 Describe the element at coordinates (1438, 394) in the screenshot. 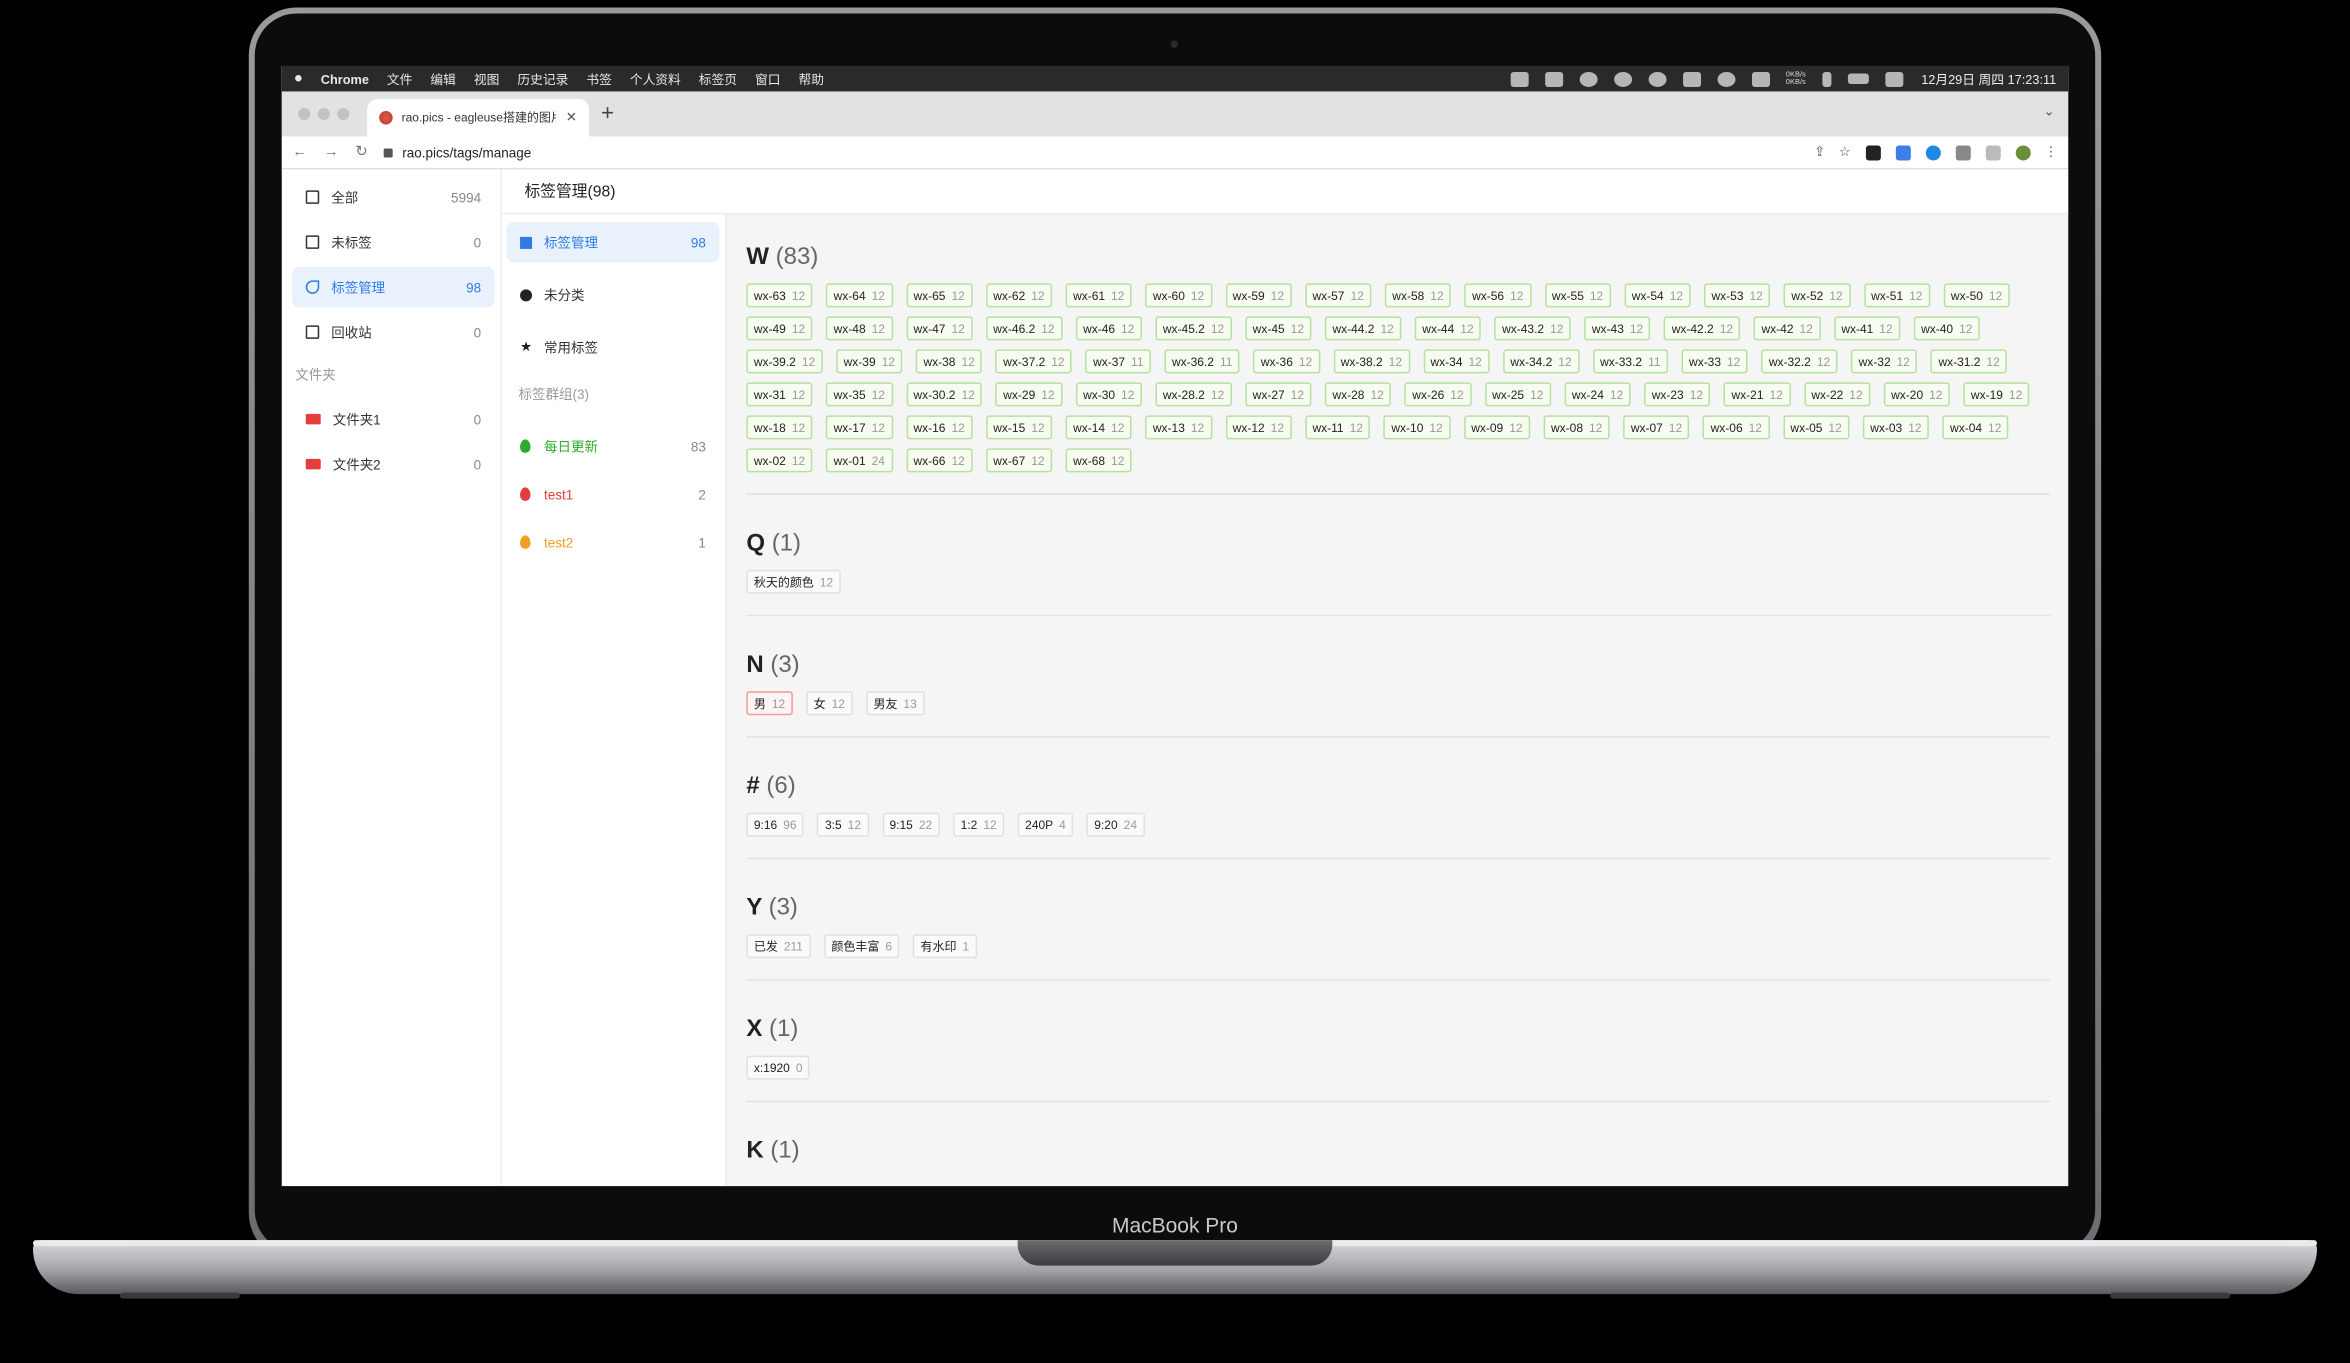

I see `tag-chip: wx-26 12` at that location.